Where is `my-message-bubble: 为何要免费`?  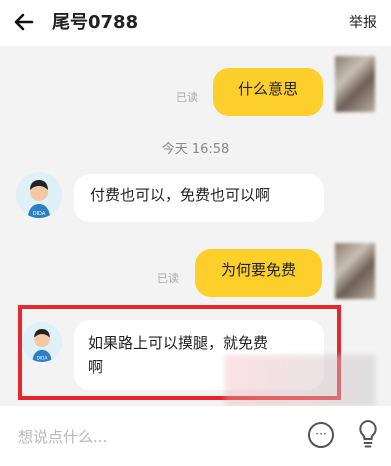
my-message-bubble: 为何要免费 is located at coordinates (258, 273).